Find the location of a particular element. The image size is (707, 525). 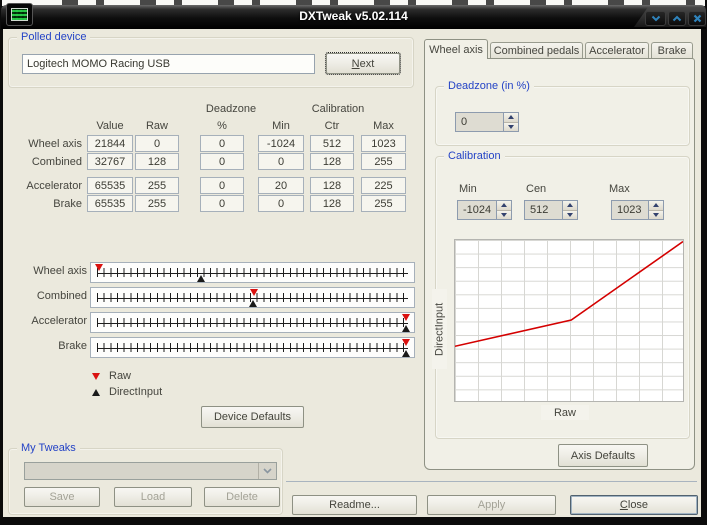

table-row-wheel-axis: Wheel axis 21844 0 0 -1024 512 1023 is located at coordinates (208, 144).